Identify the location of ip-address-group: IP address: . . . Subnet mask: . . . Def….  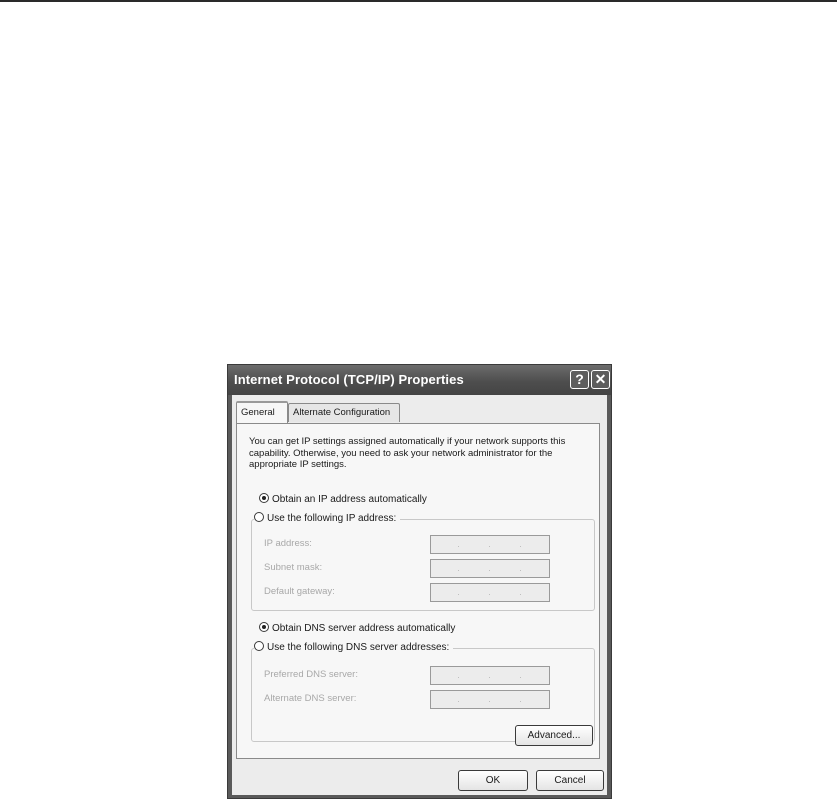
(423, 565).